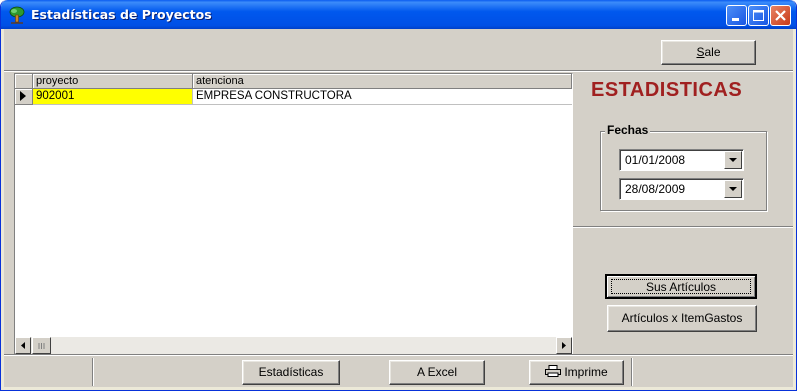 This screenshot has width=797, height=392. I want to click on horizontal-scrollbar, so click(293, 345).